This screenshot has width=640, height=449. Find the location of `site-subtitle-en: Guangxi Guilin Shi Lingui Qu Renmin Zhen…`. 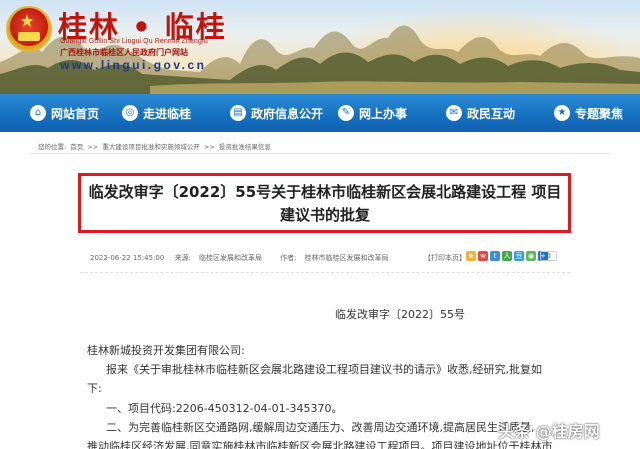

site-subtitle-en: Guangxi Guilin Shi Lingui Qu Renmin Zhen… is located at coordinates (134, 41).